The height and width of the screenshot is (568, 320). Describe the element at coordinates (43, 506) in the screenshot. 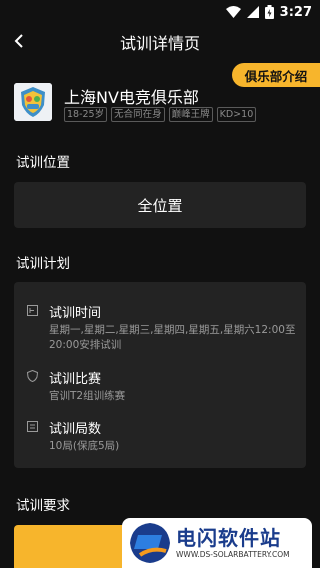

I see `requirements-section-title: 试训要求` at that location.